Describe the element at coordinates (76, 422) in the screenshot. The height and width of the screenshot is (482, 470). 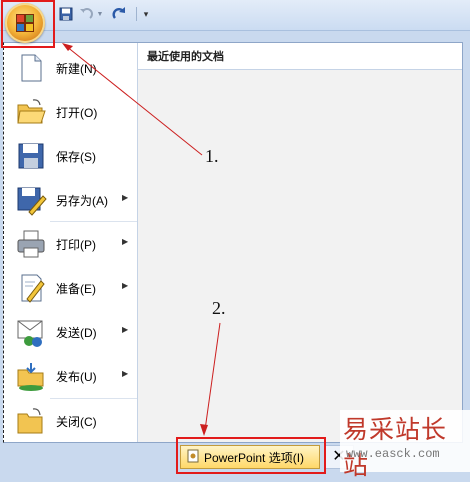
I see `menu-item-label: 关闭(C)` at that location.